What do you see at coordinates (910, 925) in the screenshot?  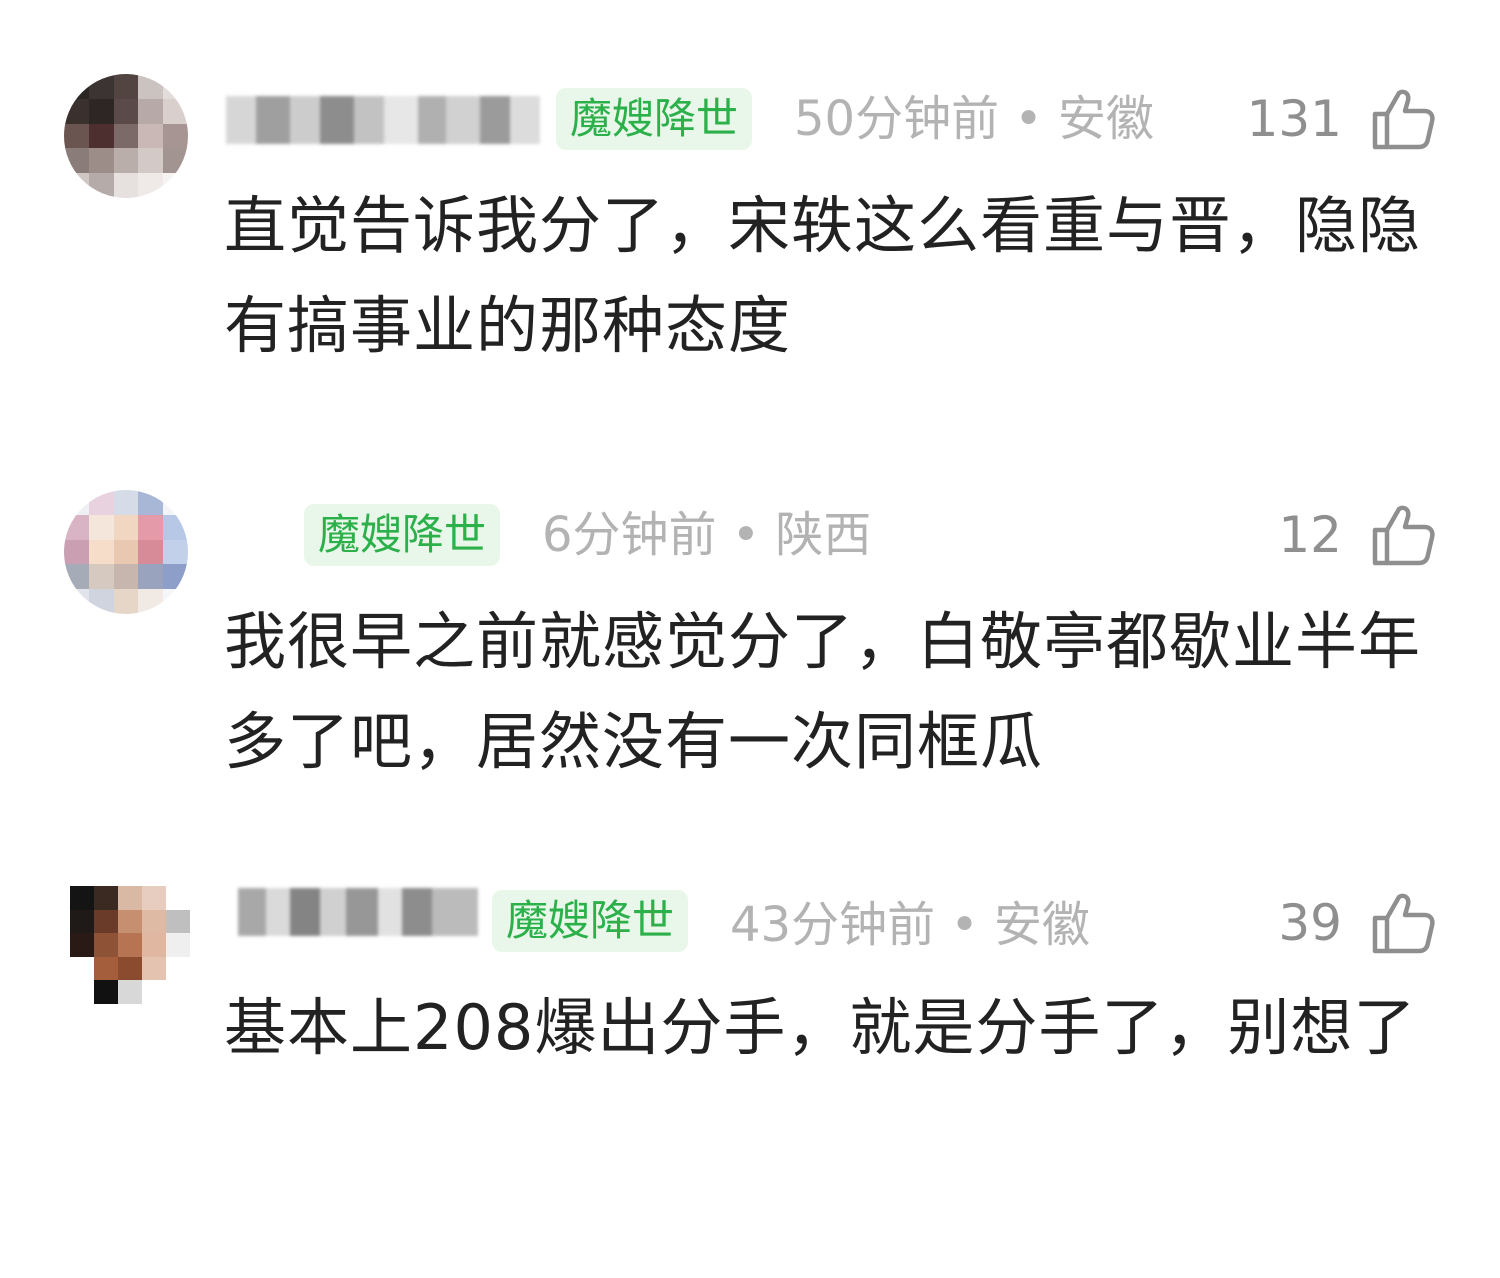 I see `comment-meta: 43分钟前 • 安徽` at bounding box center [910, 925].